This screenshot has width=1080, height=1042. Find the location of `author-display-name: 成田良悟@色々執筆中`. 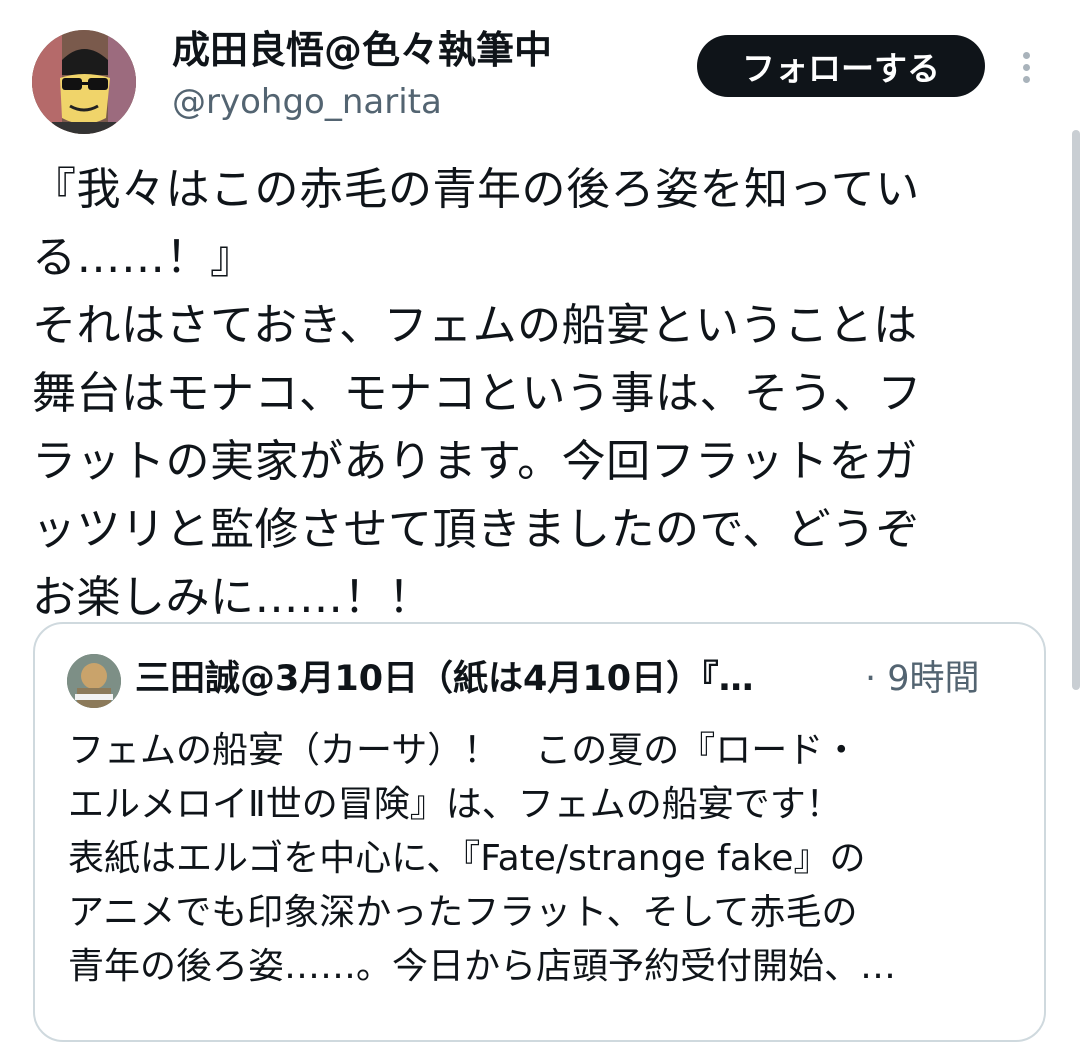

author-display-name: 成田良悟@色々執筆中 is located at coordinates (362, 50).